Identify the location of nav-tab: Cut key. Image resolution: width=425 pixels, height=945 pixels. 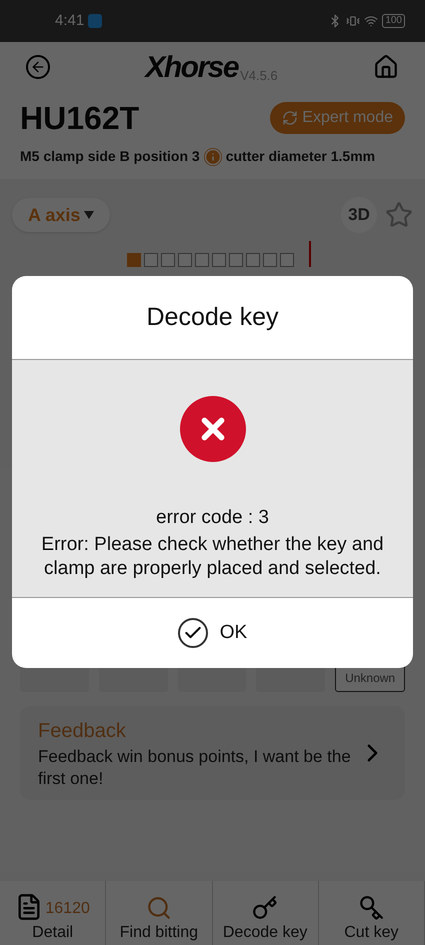
(371, 913).